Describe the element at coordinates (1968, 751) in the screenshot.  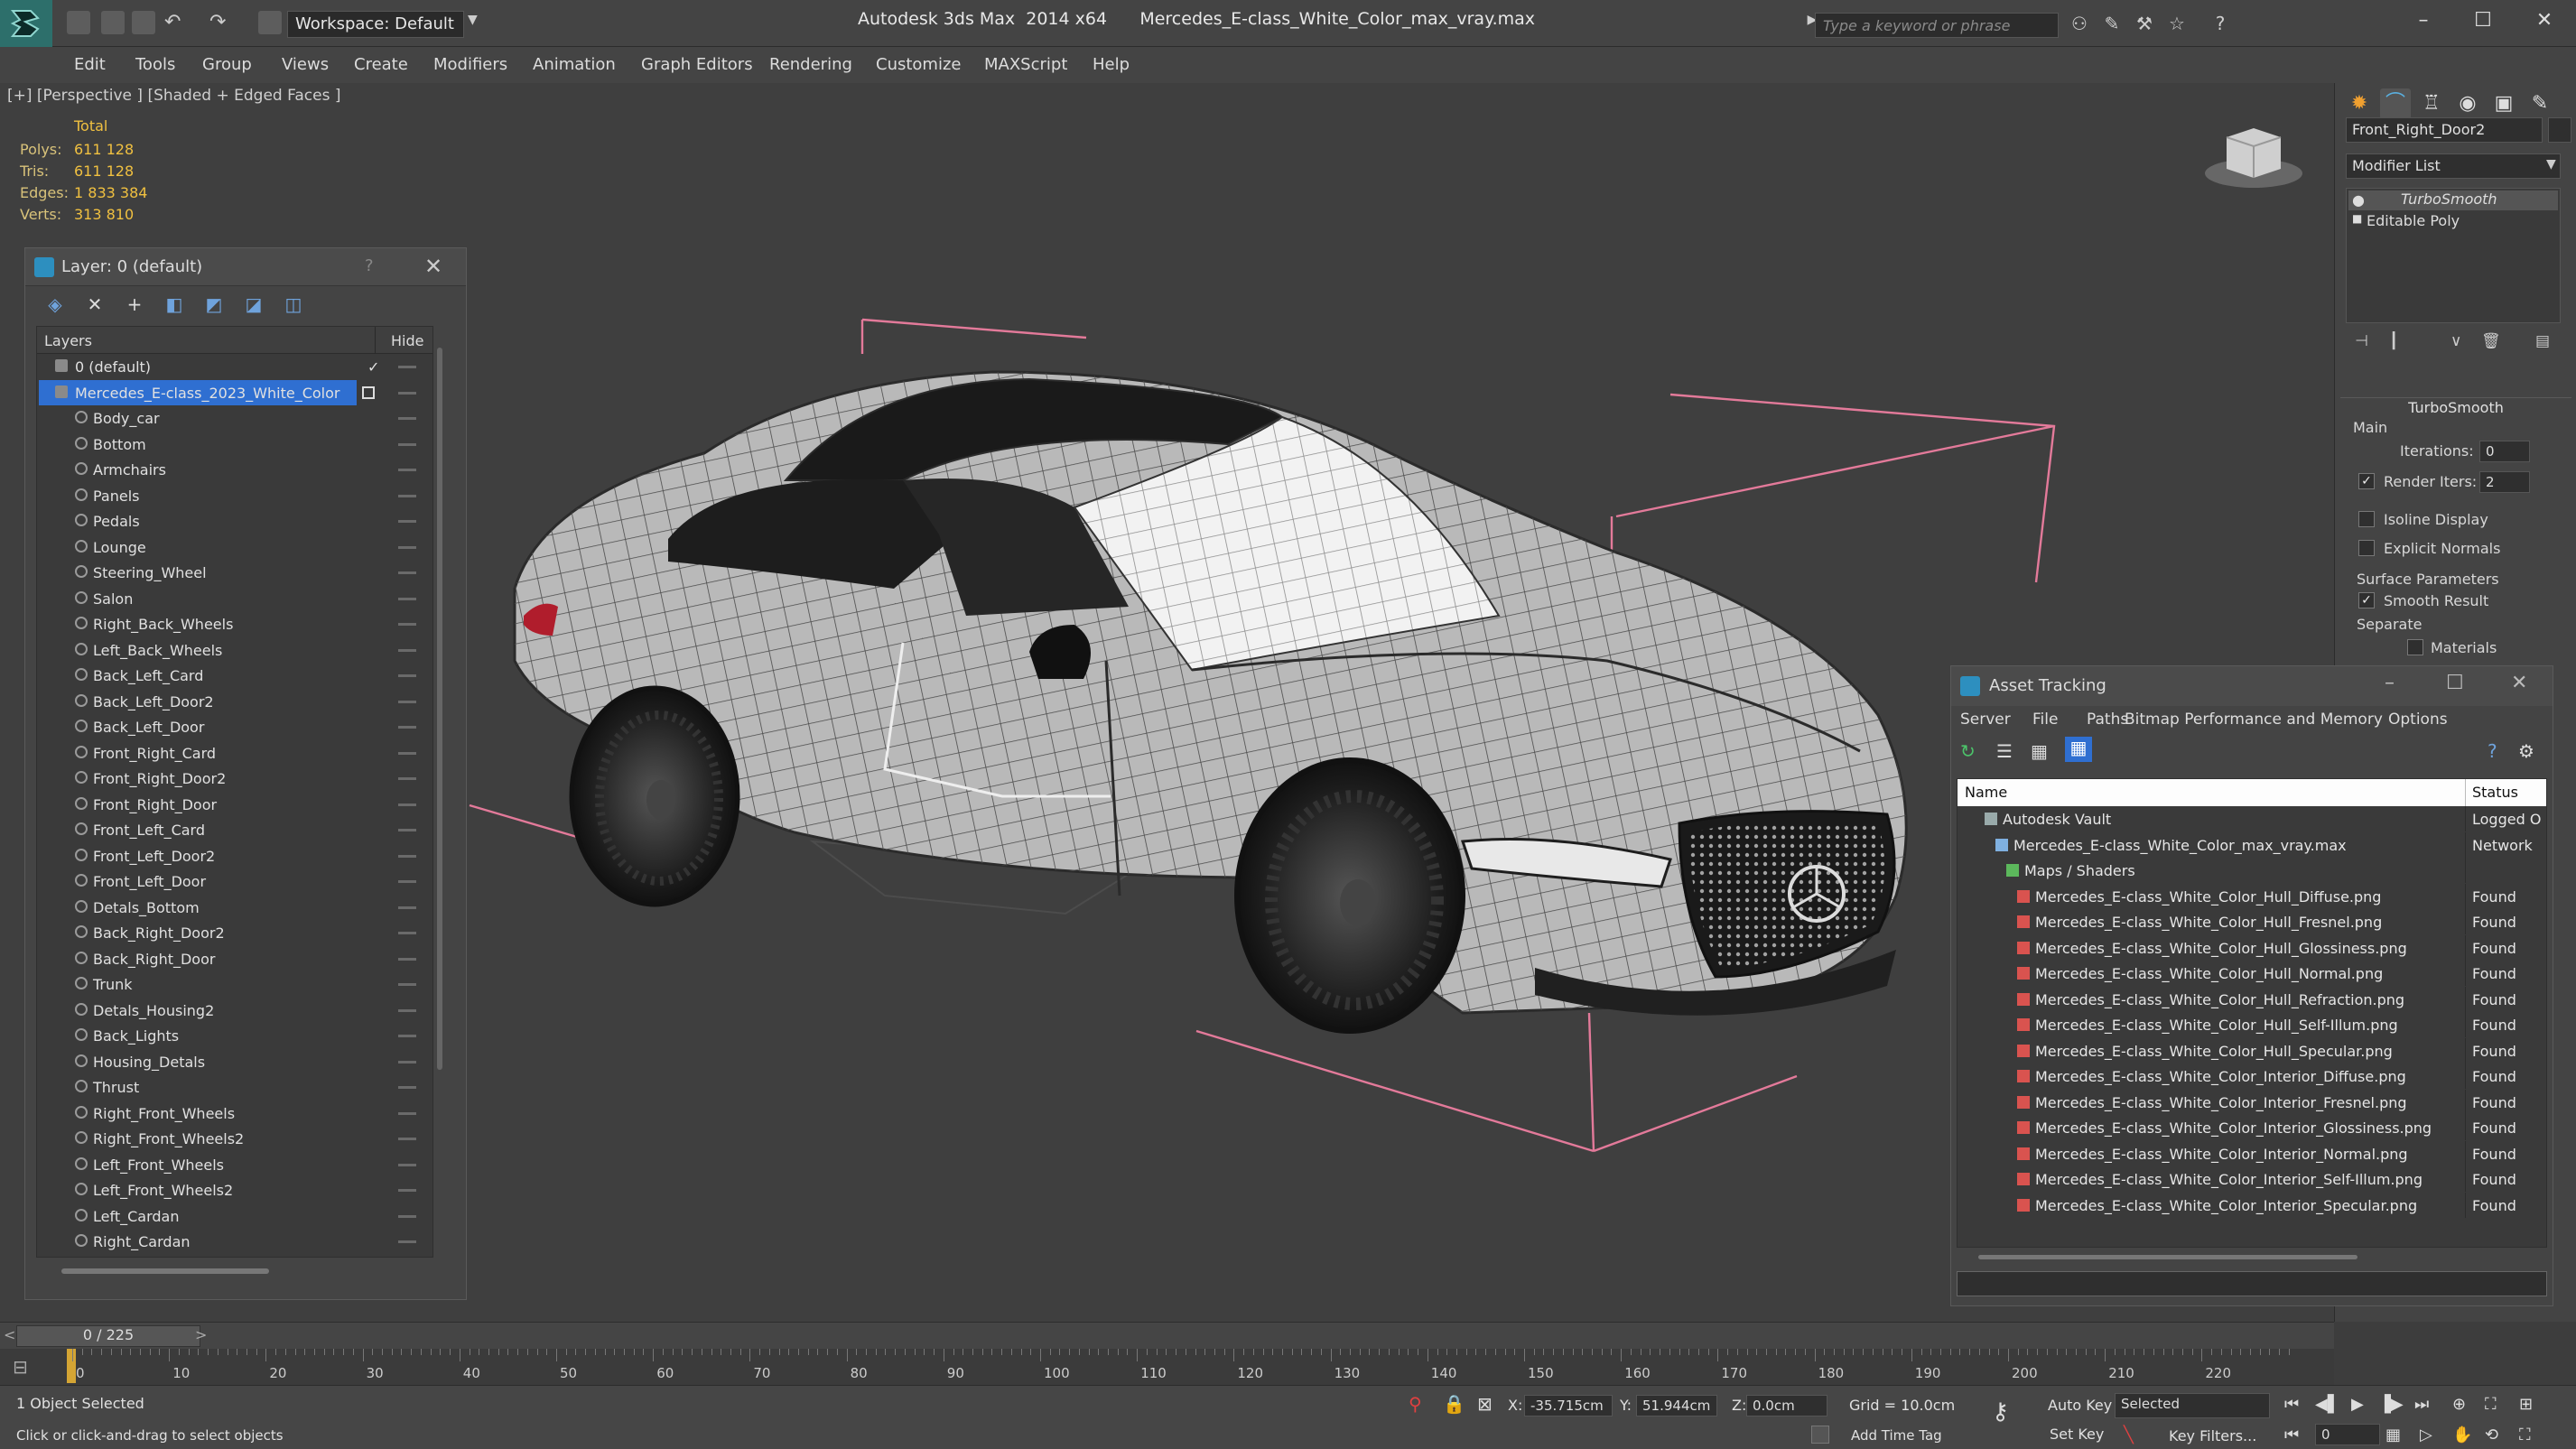
I see `refresh-icon: ↻` at that location.